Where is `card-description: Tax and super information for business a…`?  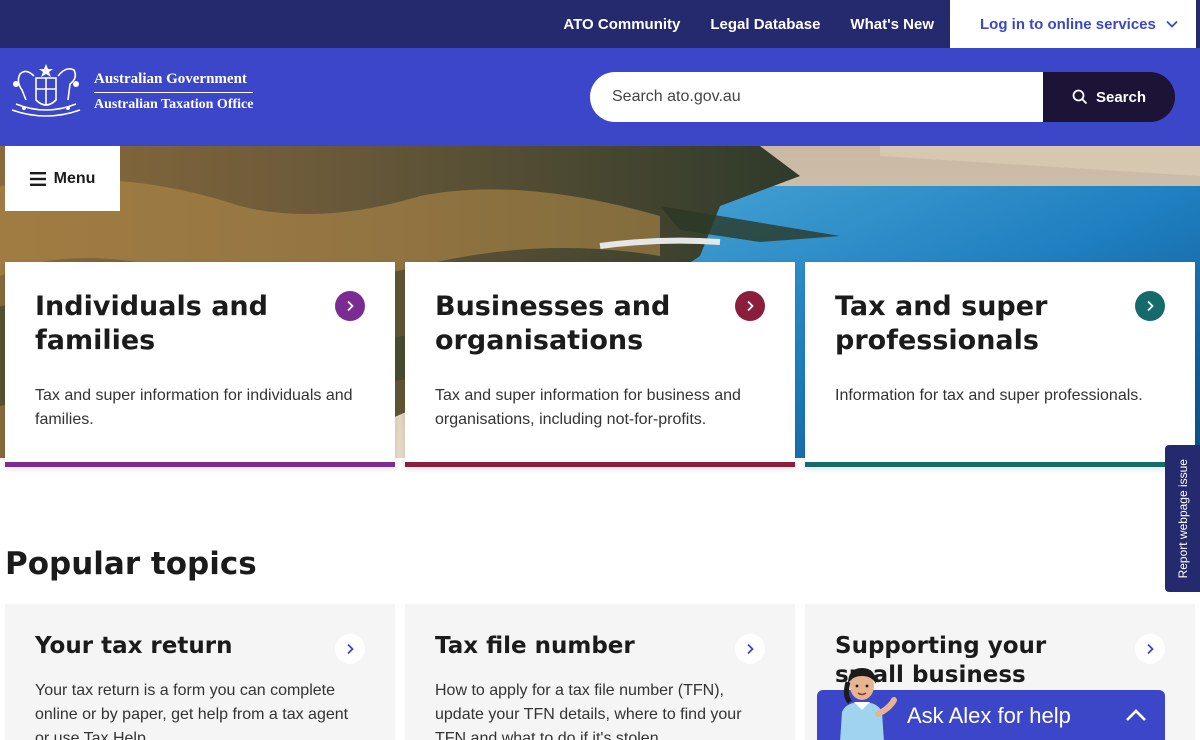 card-description: Tax and super information for business a… is located at coordinates (588, 407).